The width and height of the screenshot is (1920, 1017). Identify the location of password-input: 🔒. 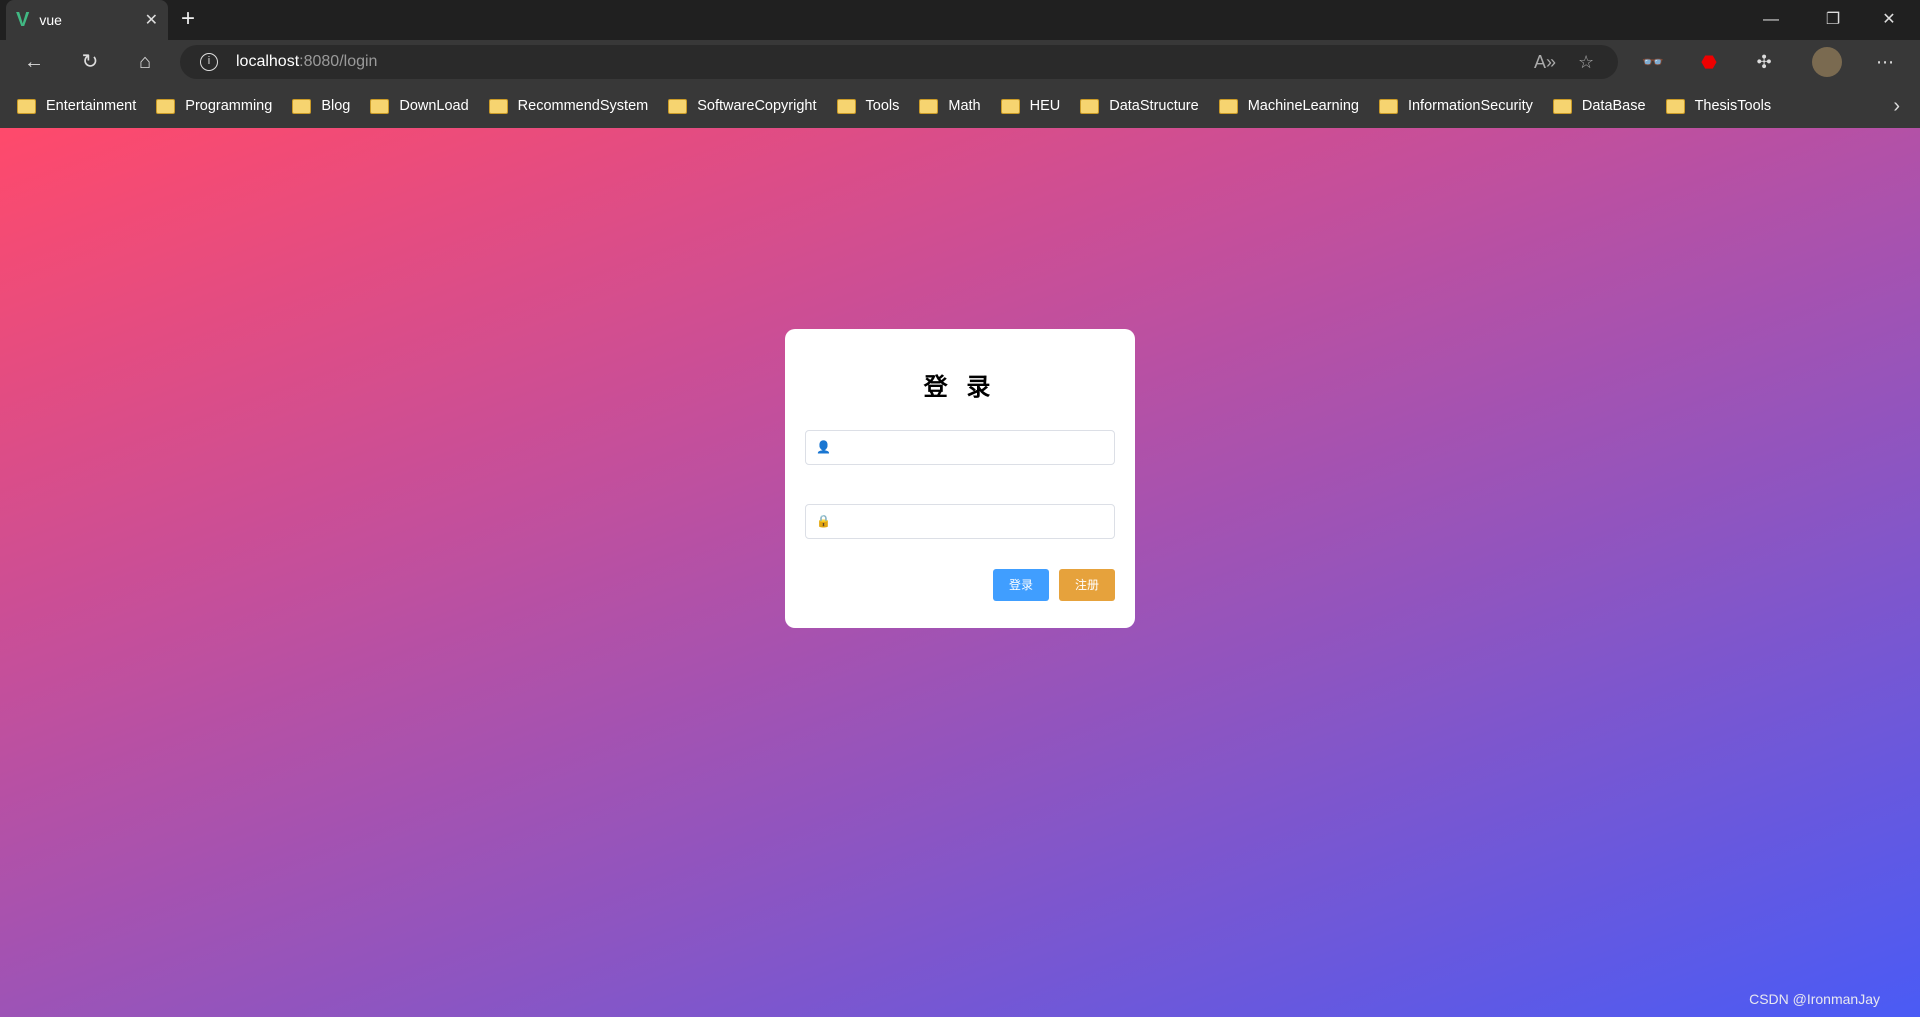
(960, 521).